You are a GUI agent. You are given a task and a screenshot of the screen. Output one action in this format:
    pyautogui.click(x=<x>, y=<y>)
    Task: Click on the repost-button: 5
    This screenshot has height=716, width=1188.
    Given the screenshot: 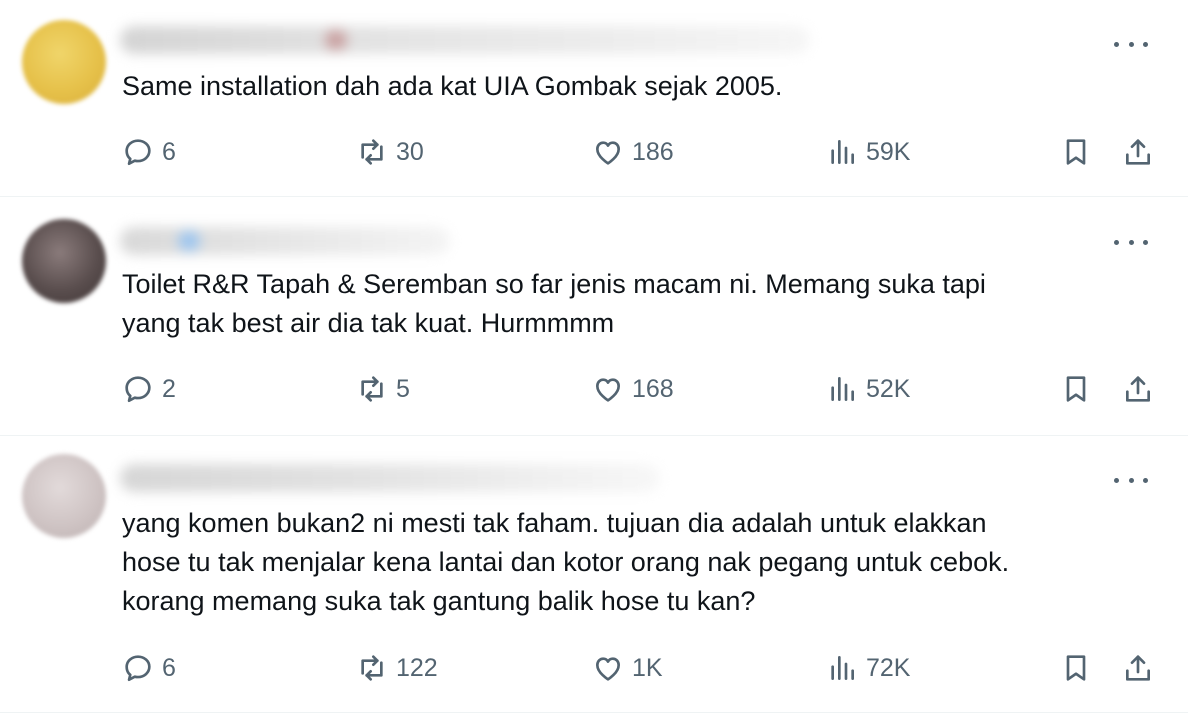 What is the action you would take?
    pyautogui.click(x=383, y=389)
    